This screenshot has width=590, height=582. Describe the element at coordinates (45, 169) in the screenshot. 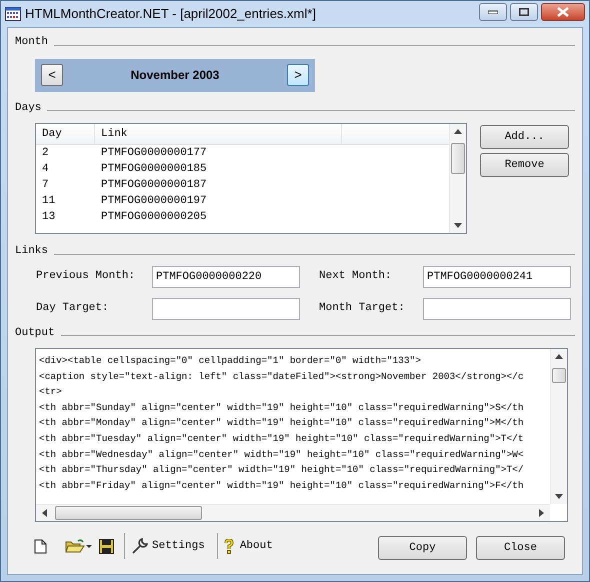

I see `table-cell-text: 4` at that location.